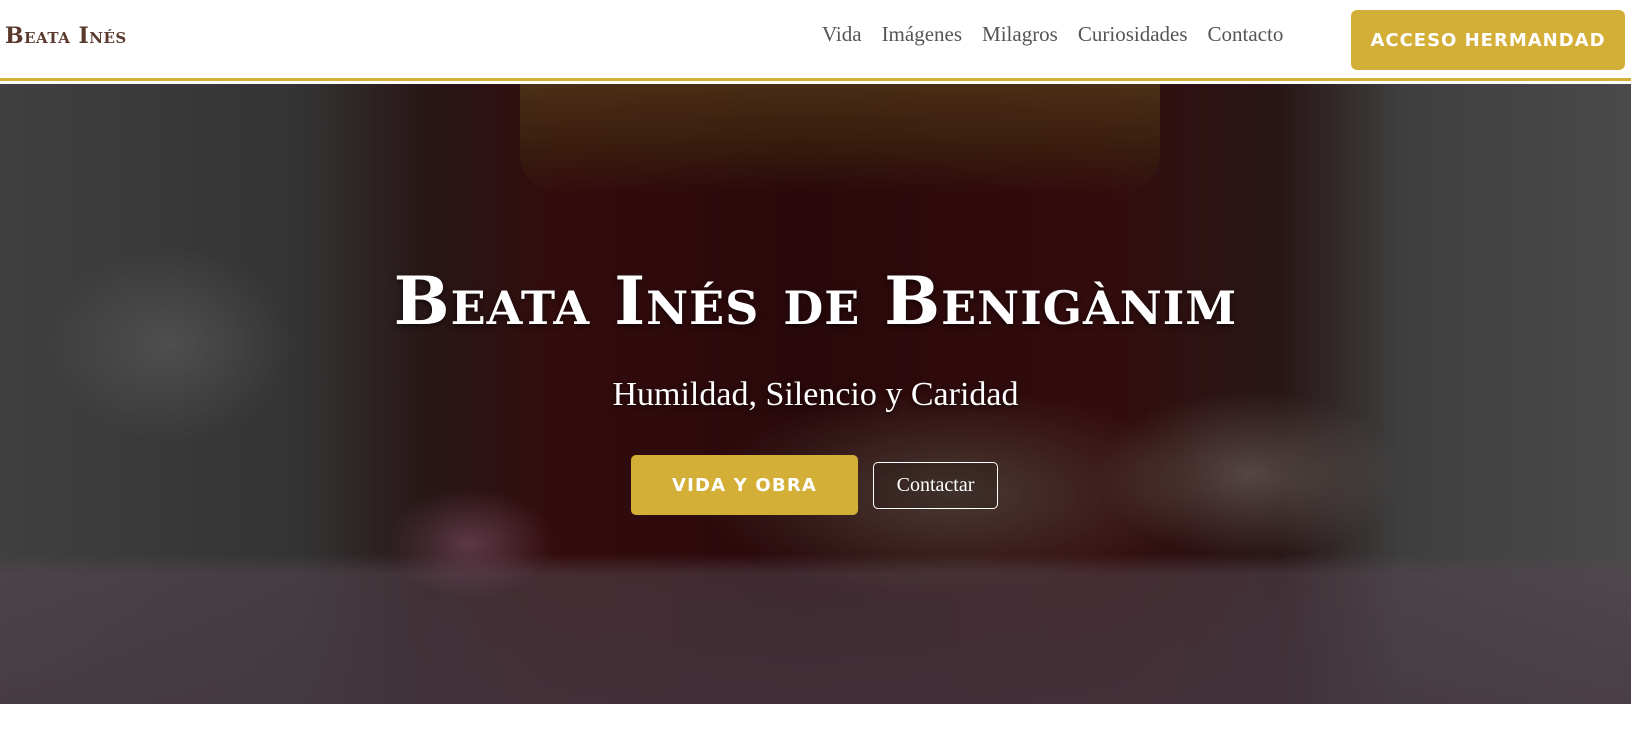 This screenshot has height=732, width=1631. What do you see at coordinates (842, 34) in the screenshot?
I see `nav-link-vida: Vida` at bounding box center [842, 34].